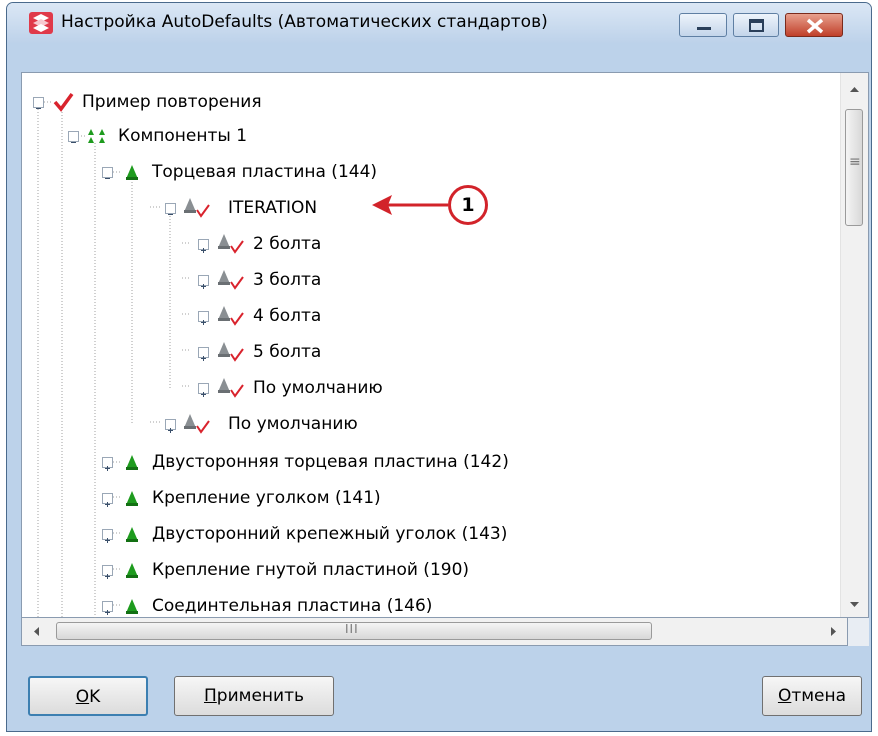 The height and width of the screenshot is (736, 878). Describe the element at coordinates (287, 316) in the screenshot. I see `tree-item-label: 4 болта` at that location.